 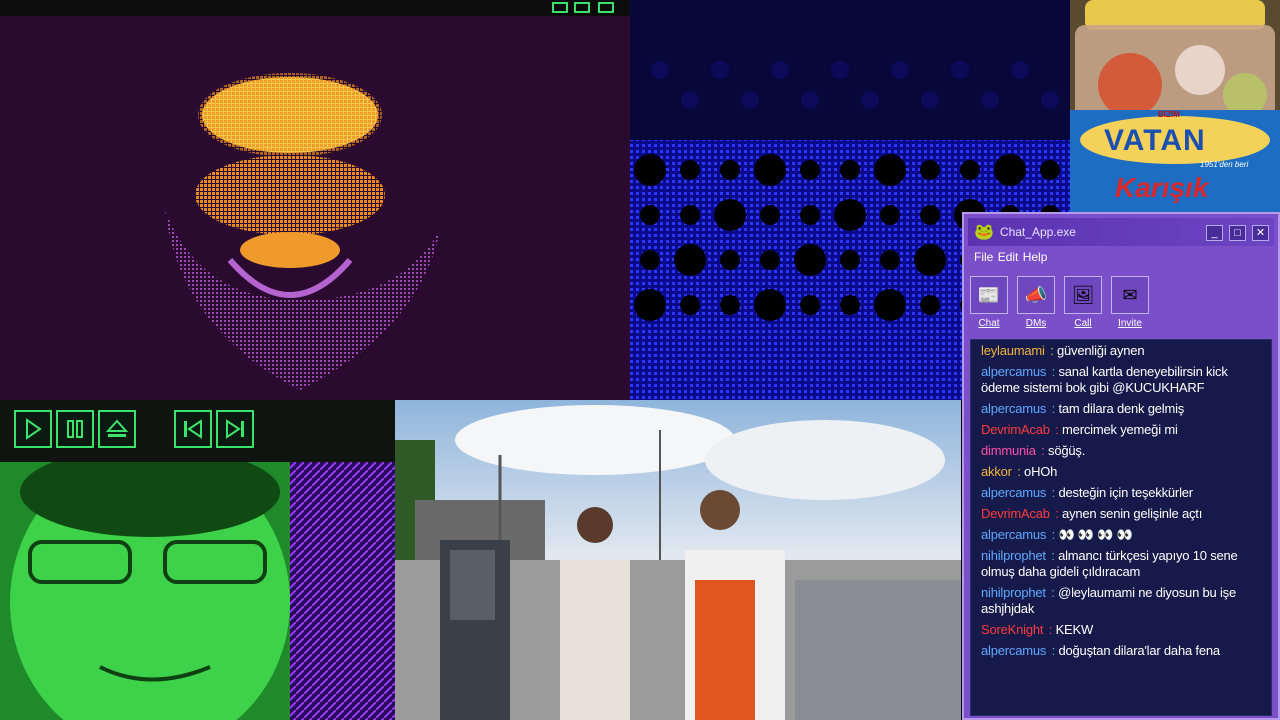 What do you see at coordinates (1101, 350) in the screenshot?
I see `chat-text: güvenliği aynen` at bounding box center [1101, 350].